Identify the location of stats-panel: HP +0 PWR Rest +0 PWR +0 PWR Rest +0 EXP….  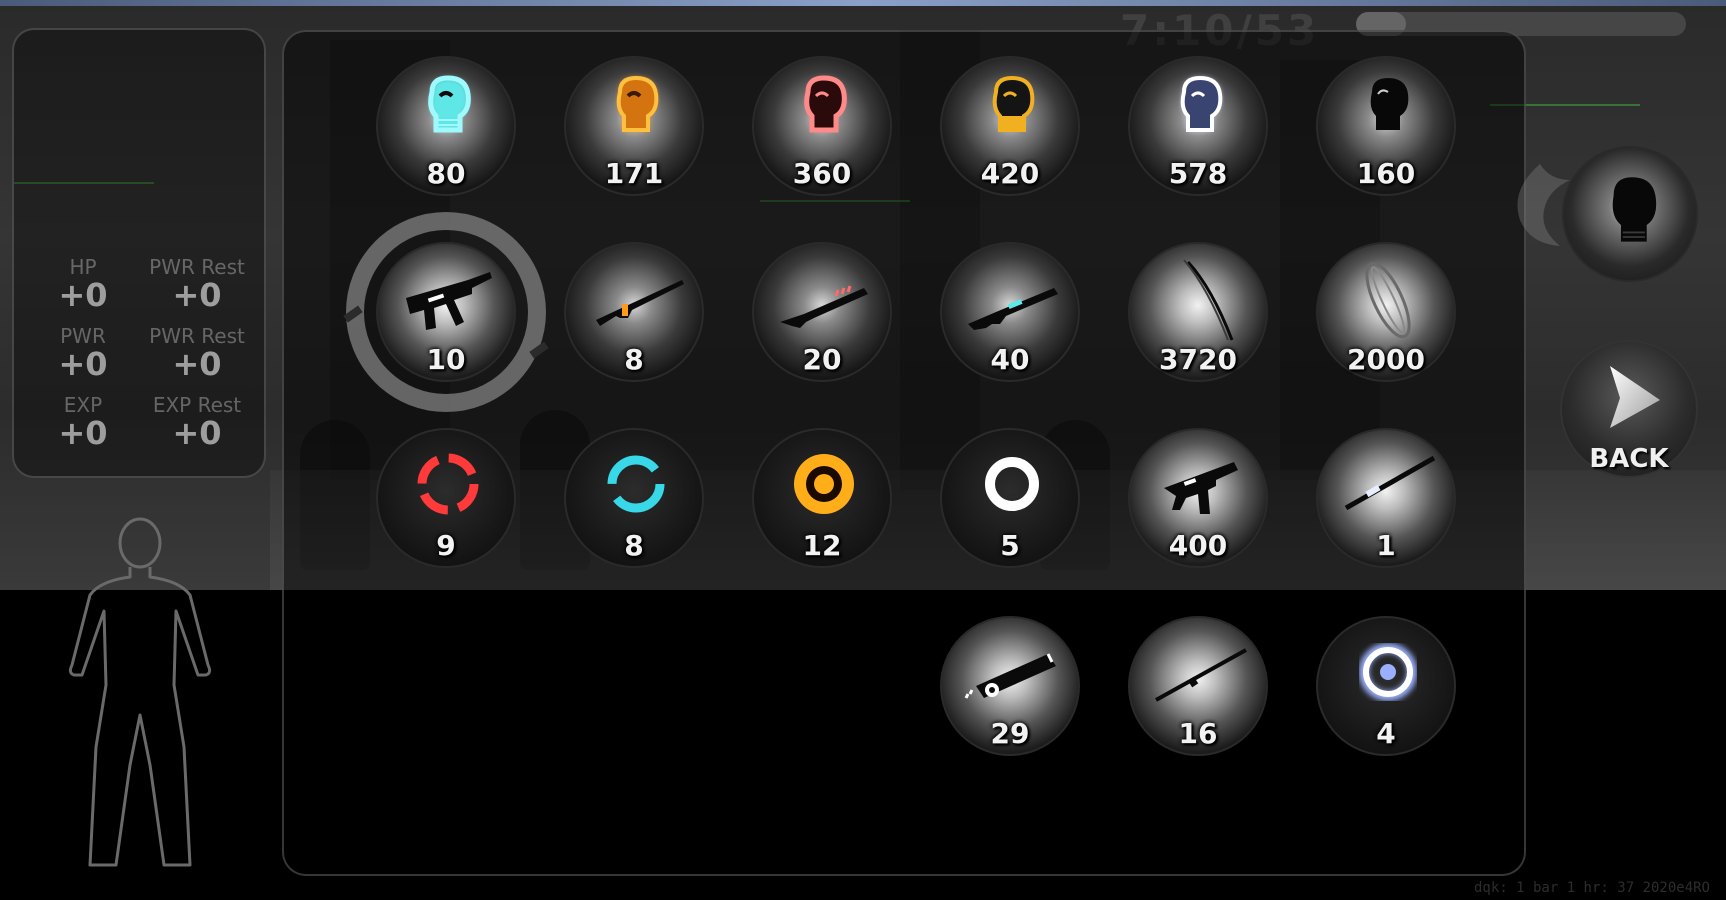
(139, 253).